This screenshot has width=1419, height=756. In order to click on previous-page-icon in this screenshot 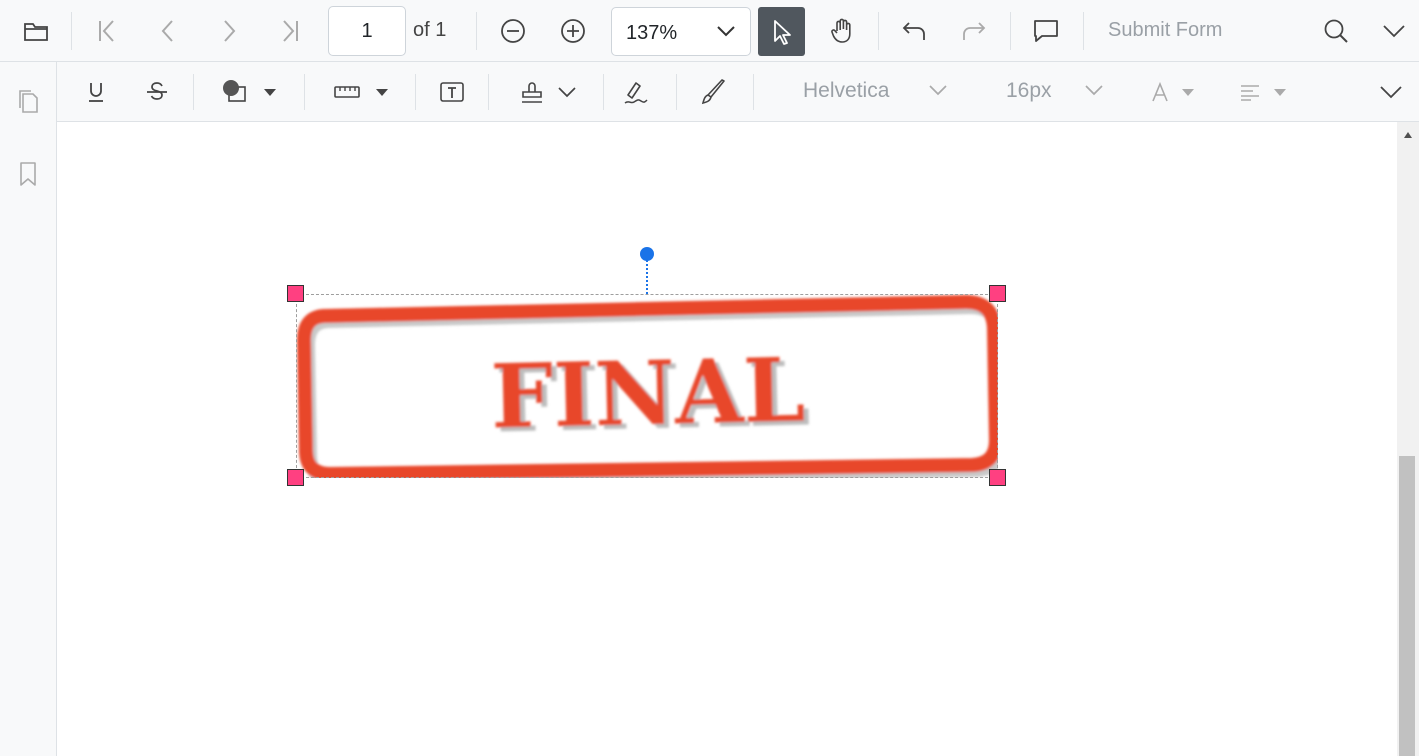, I will do `click(168, 31)`.